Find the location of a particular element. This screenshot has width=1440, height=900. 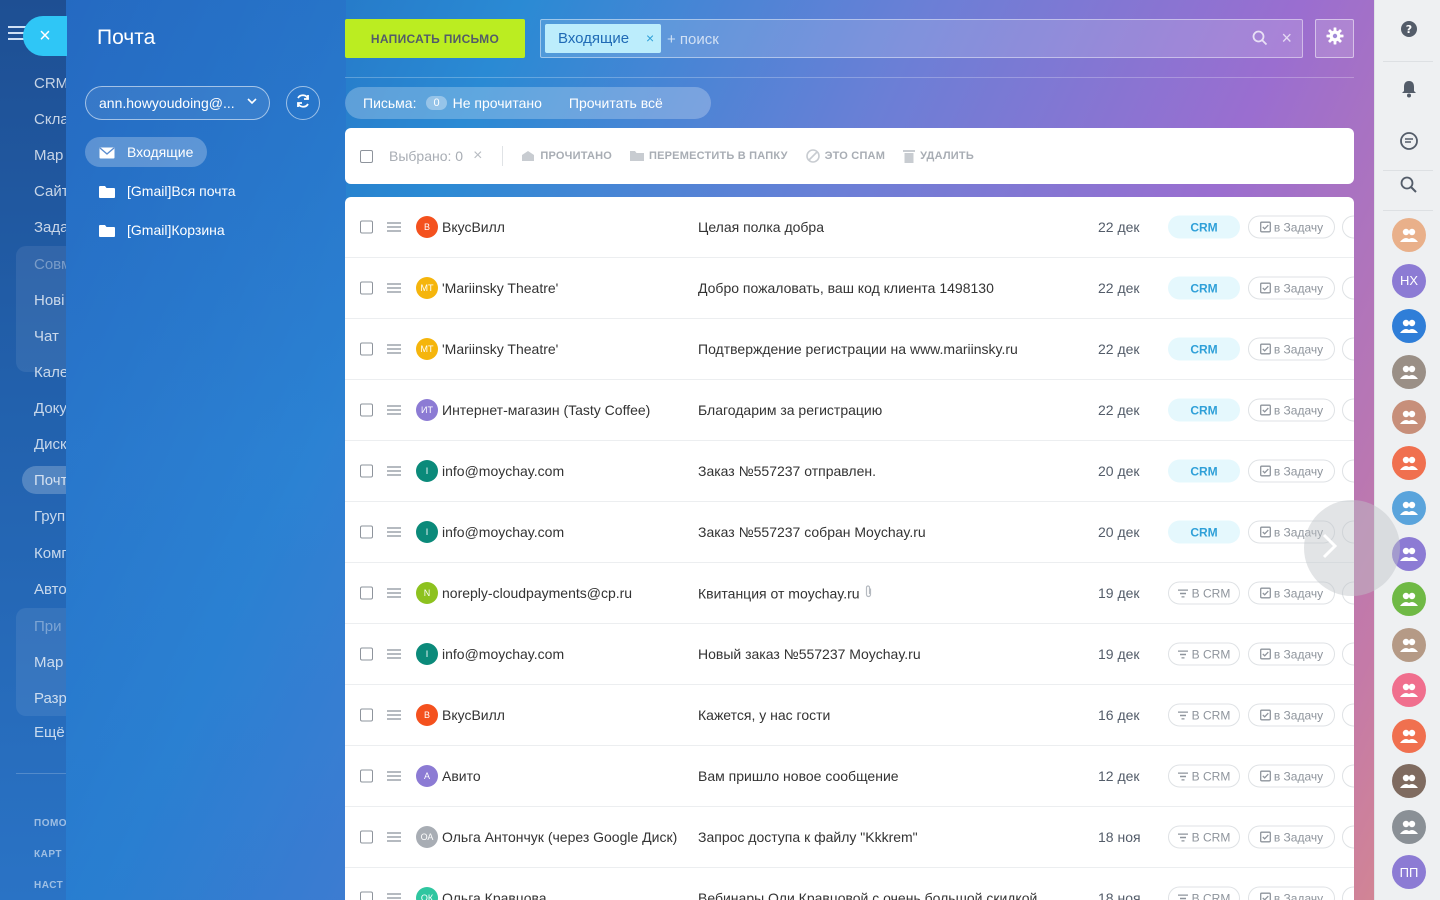

menu-item-crm: CRM is located at coordinates (50, 83).